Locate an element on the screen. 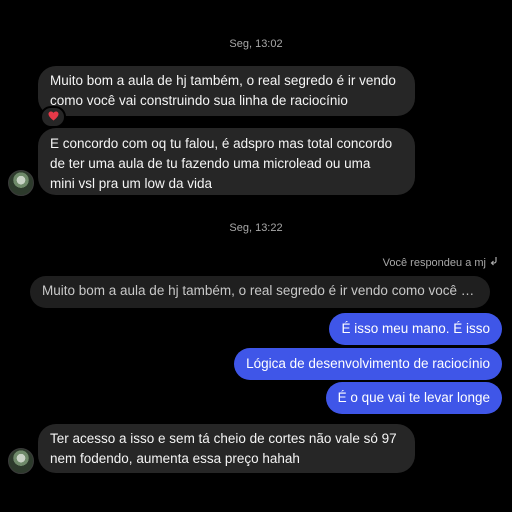 Image resolution: width=512 pixels, height=512 pixels. reaction-badge is located at coordinates (53, 117).